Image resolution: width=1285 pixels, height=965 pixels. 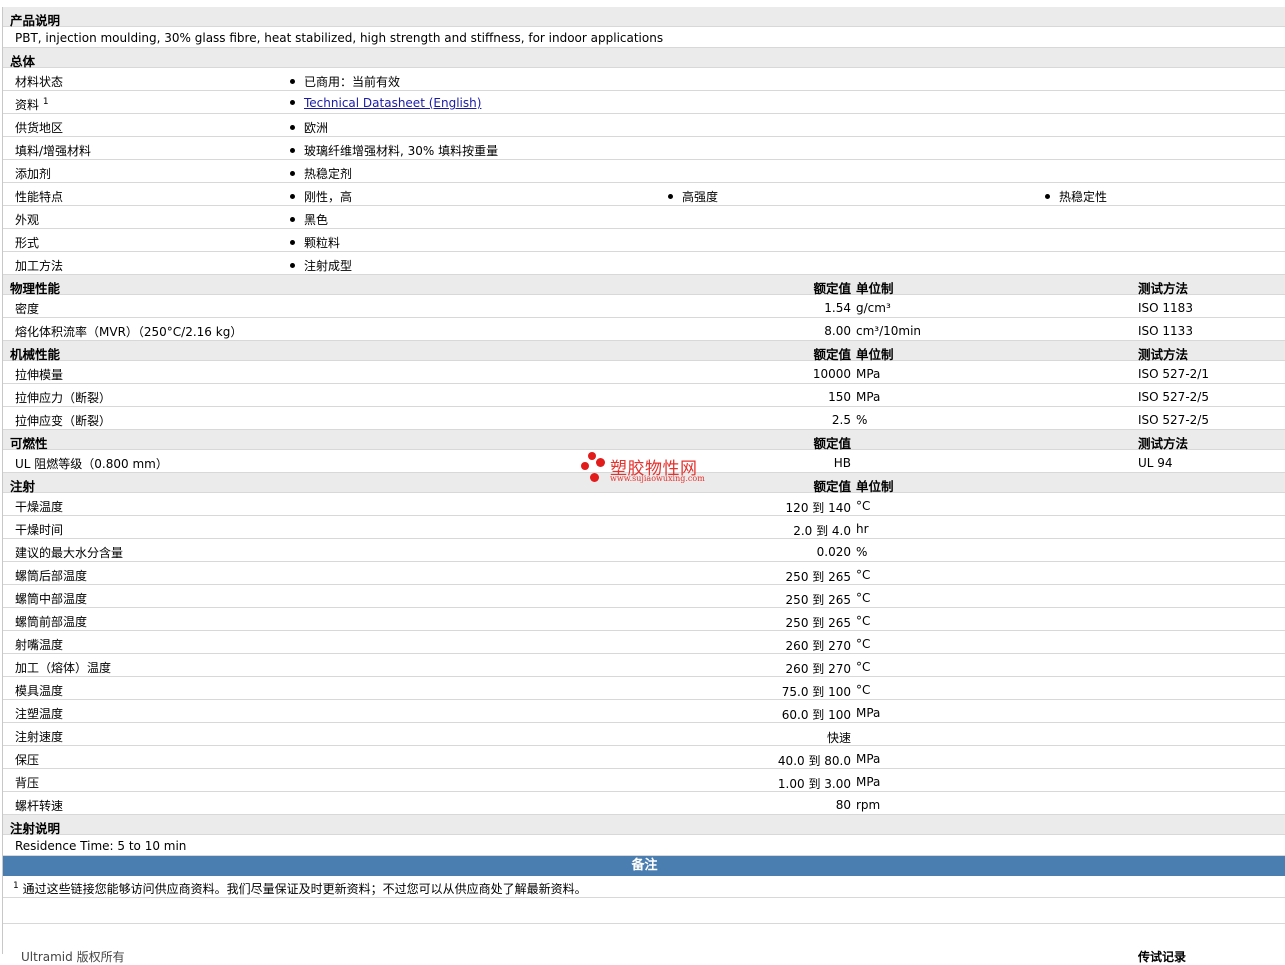 What do you see at coordinates (644, 240) in the screenshot?
I see `general-row-form: 形式 颗粒料` at bounding box center [644, 240].